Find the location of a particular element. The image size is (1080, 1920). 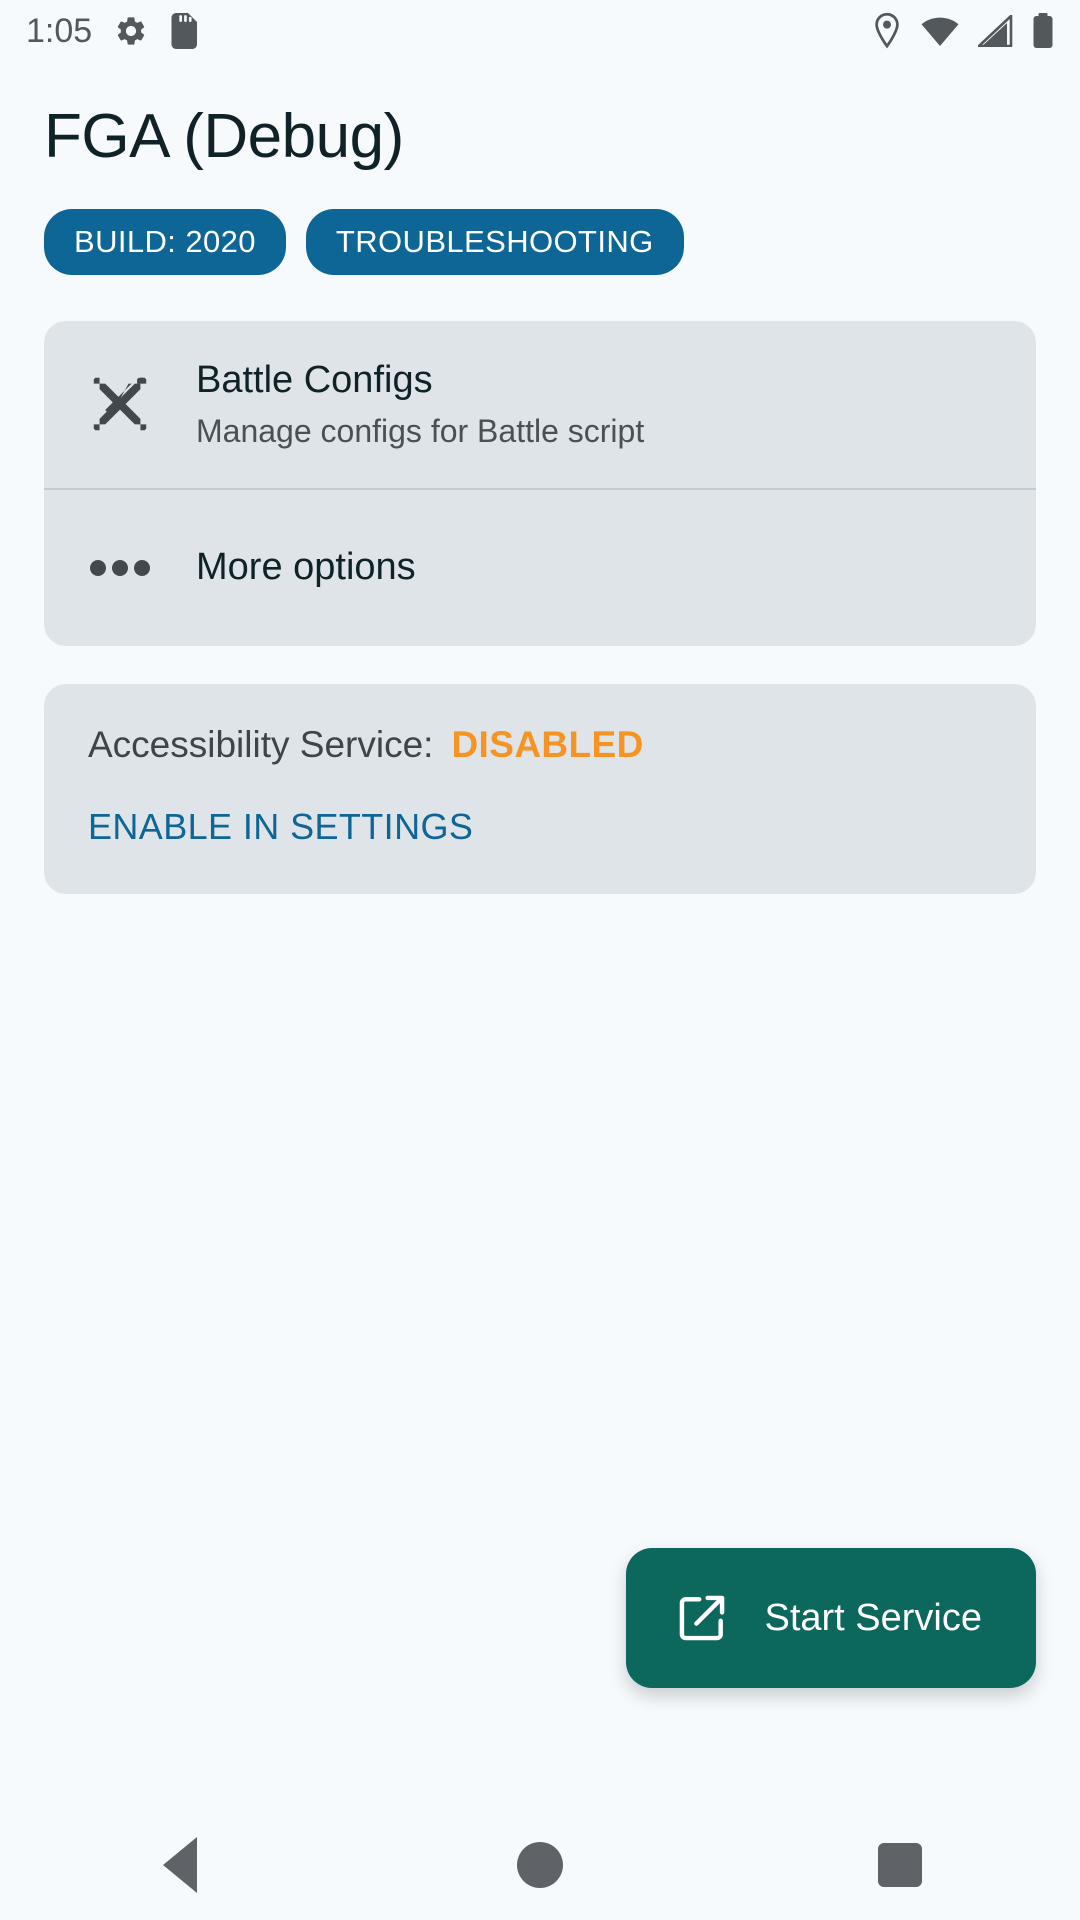

crossed-swords-icon is located at coordinates (120, 404).